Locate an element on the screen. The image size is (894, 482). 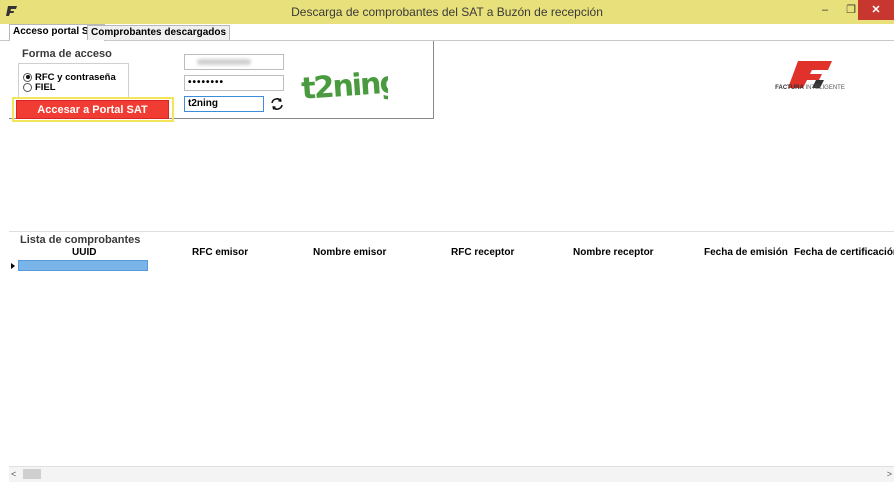
horizontal-scrollbar: < > is located at coordinates (451, 474).